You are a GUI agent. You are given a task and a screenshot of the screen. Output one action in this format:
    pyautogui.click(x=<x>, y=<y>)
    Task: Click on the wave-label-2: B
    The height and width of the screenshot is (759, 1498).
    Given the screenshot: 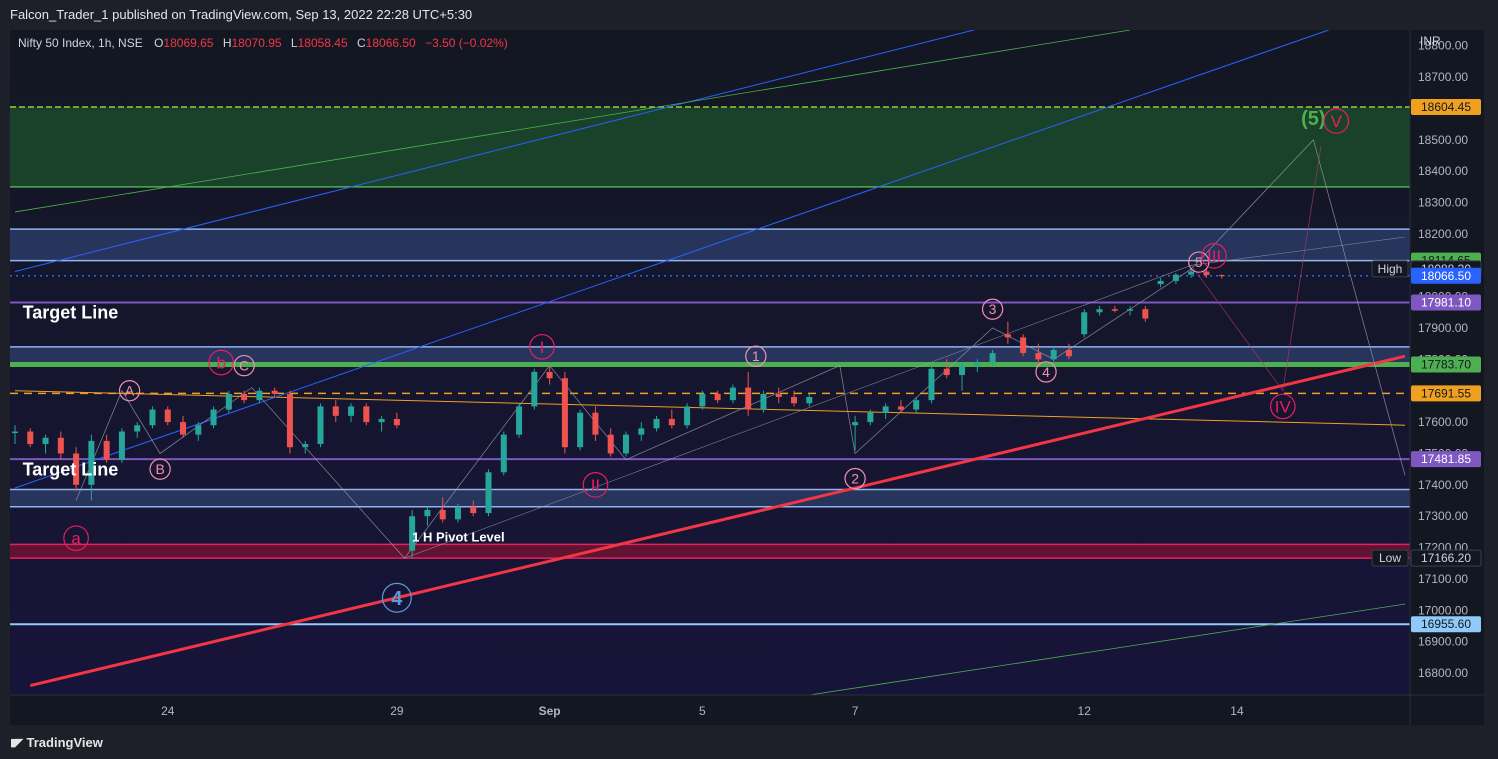 What is the action you would take?
    pyautogui.click(x=159, y=469)
    